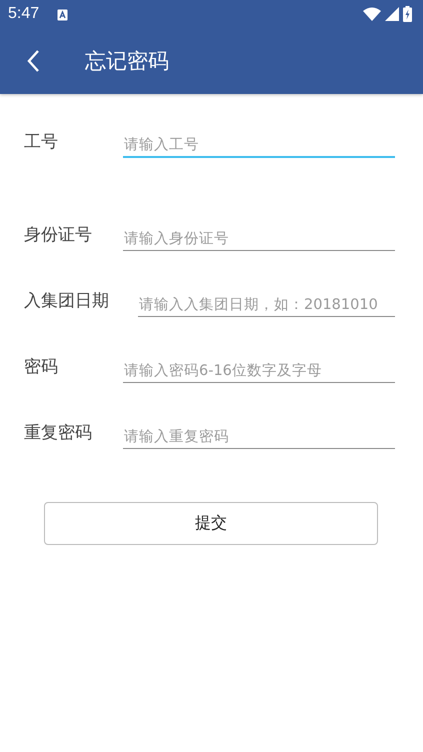 The width and height of the screenshot is (423, 752). Describe the element at coordinates (41, 367) in the screenshot. I see `field-label: 密码` at that location.